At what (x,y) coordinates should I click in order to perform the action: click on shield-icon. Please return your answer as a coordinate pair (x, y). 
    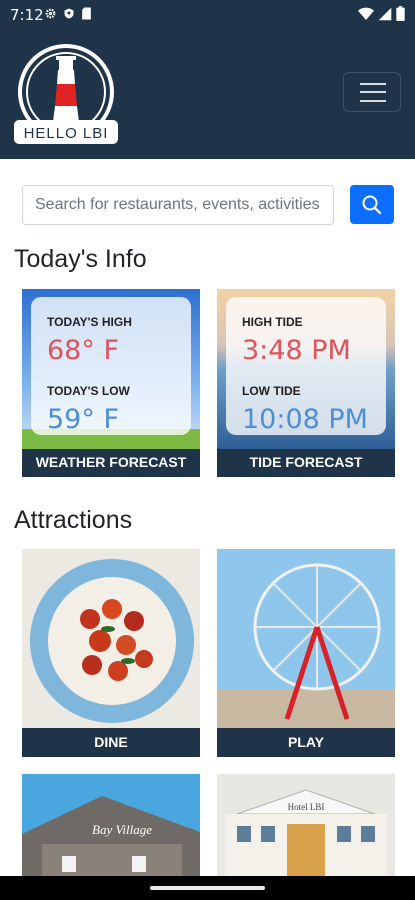
    Looking at the image, I should click on (69, 13).